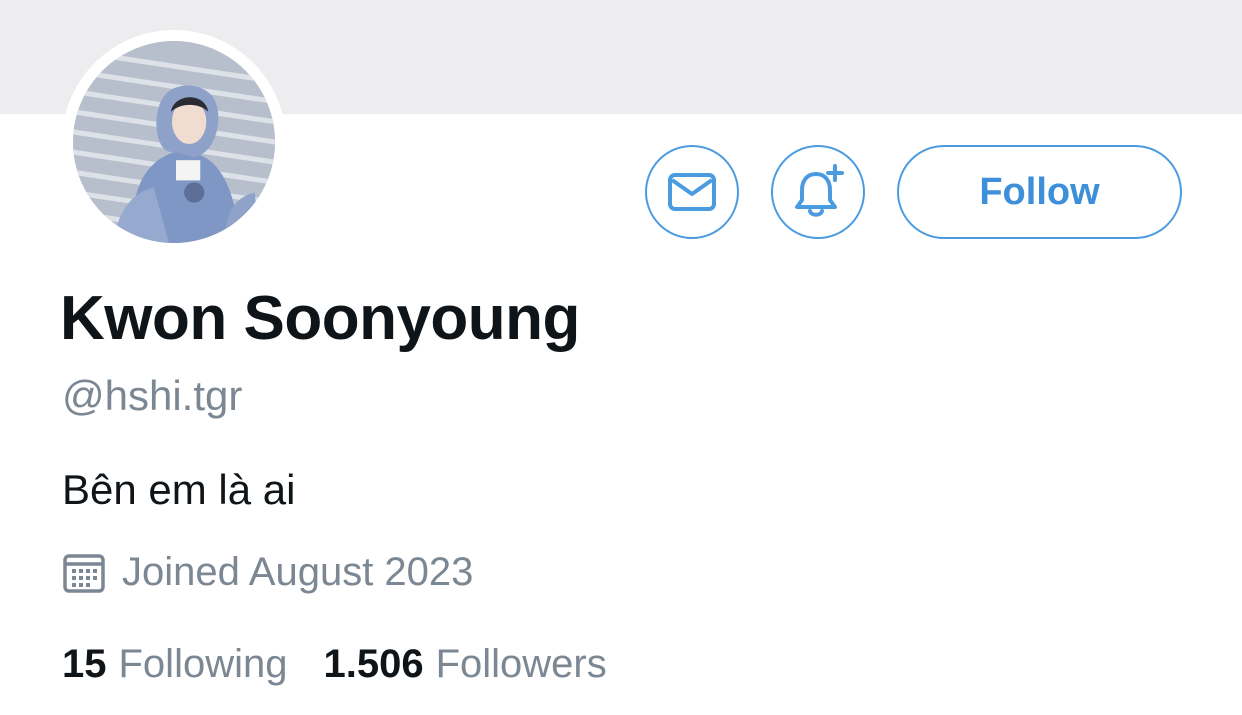 The width and height of the screenshot is (1242, 715). I want to click on joined-date: Joined August 2023, so click(267, 572).